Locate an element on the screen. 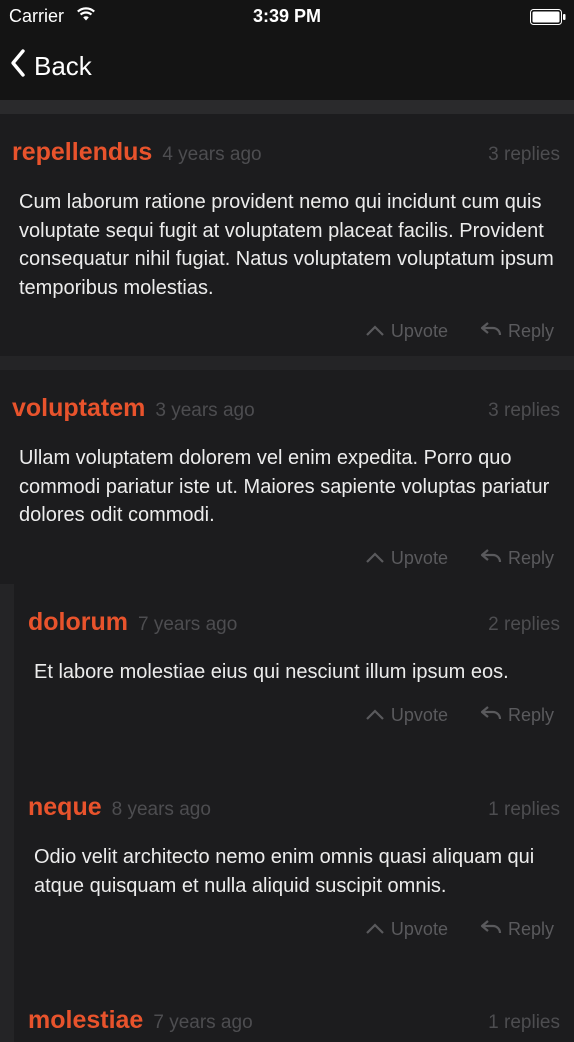 The height and width of the screenshot is (1042, 574). comment-author: molestiae is located at coordinates (85, 1020).